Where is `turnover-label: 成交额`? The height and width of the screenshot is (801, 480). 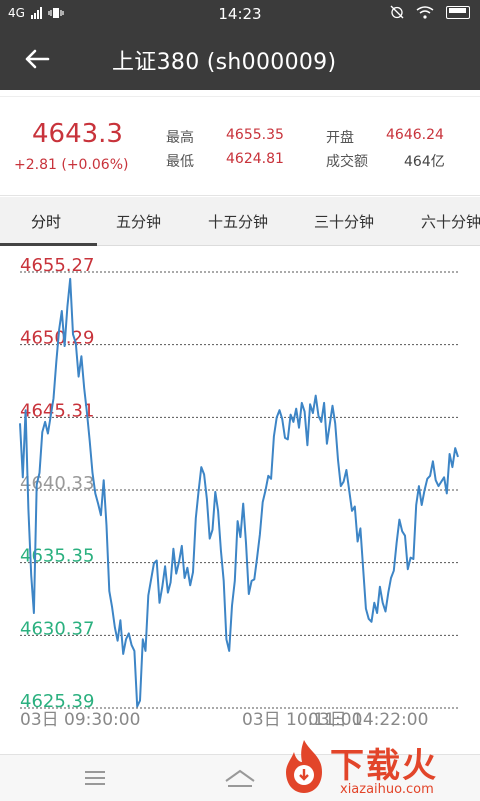
turnover-label: 成交额 is located at coordinates (347, 162).